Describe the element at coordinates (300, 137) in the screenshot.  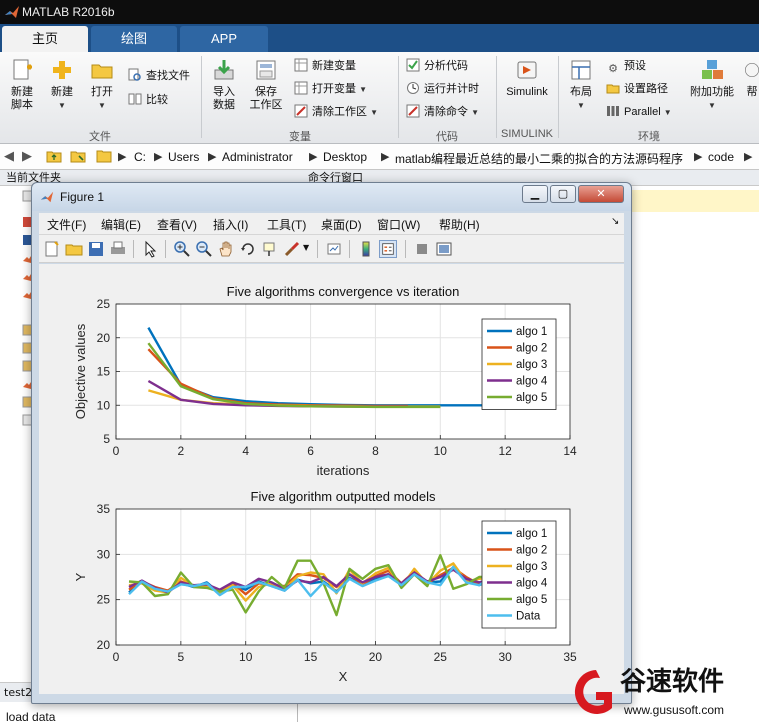
I see `group-variable-label: 变量` at that location.